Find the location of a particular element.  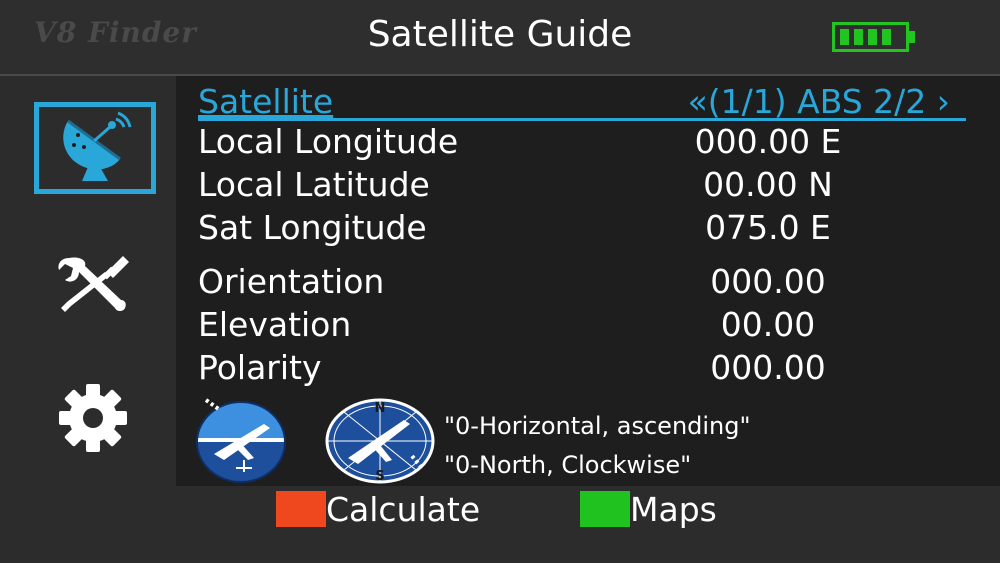

sidebar-item-satellite-guide is located at coordinates (95, 148).